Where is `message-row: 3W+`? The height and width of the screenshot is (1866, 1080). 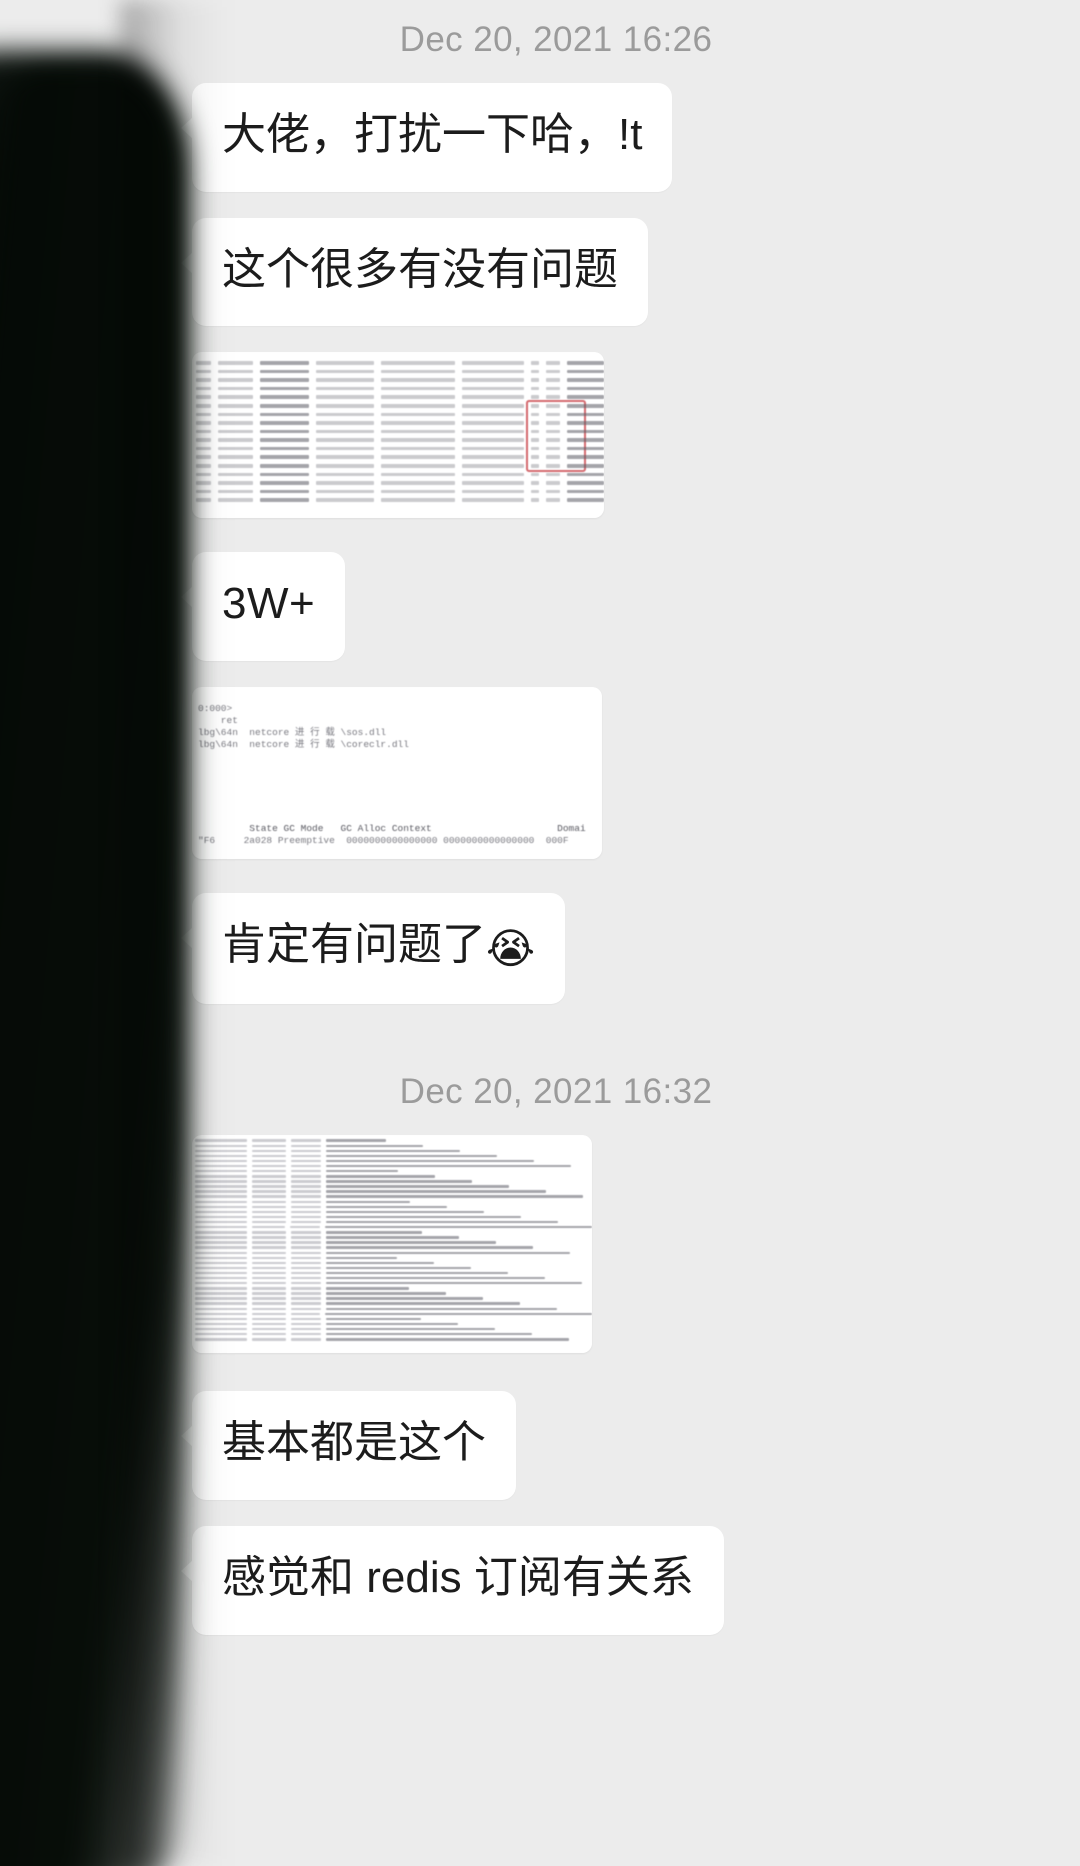
message-row: 3W+ is located at coordinates (610, 607).